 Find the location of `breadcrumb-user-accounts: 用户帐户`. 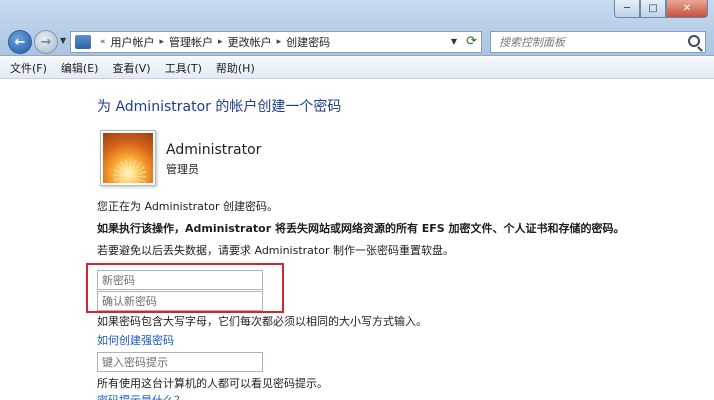

breadcrumb-user-accounts: 用户帐户 is located at coordinates (133, 42).